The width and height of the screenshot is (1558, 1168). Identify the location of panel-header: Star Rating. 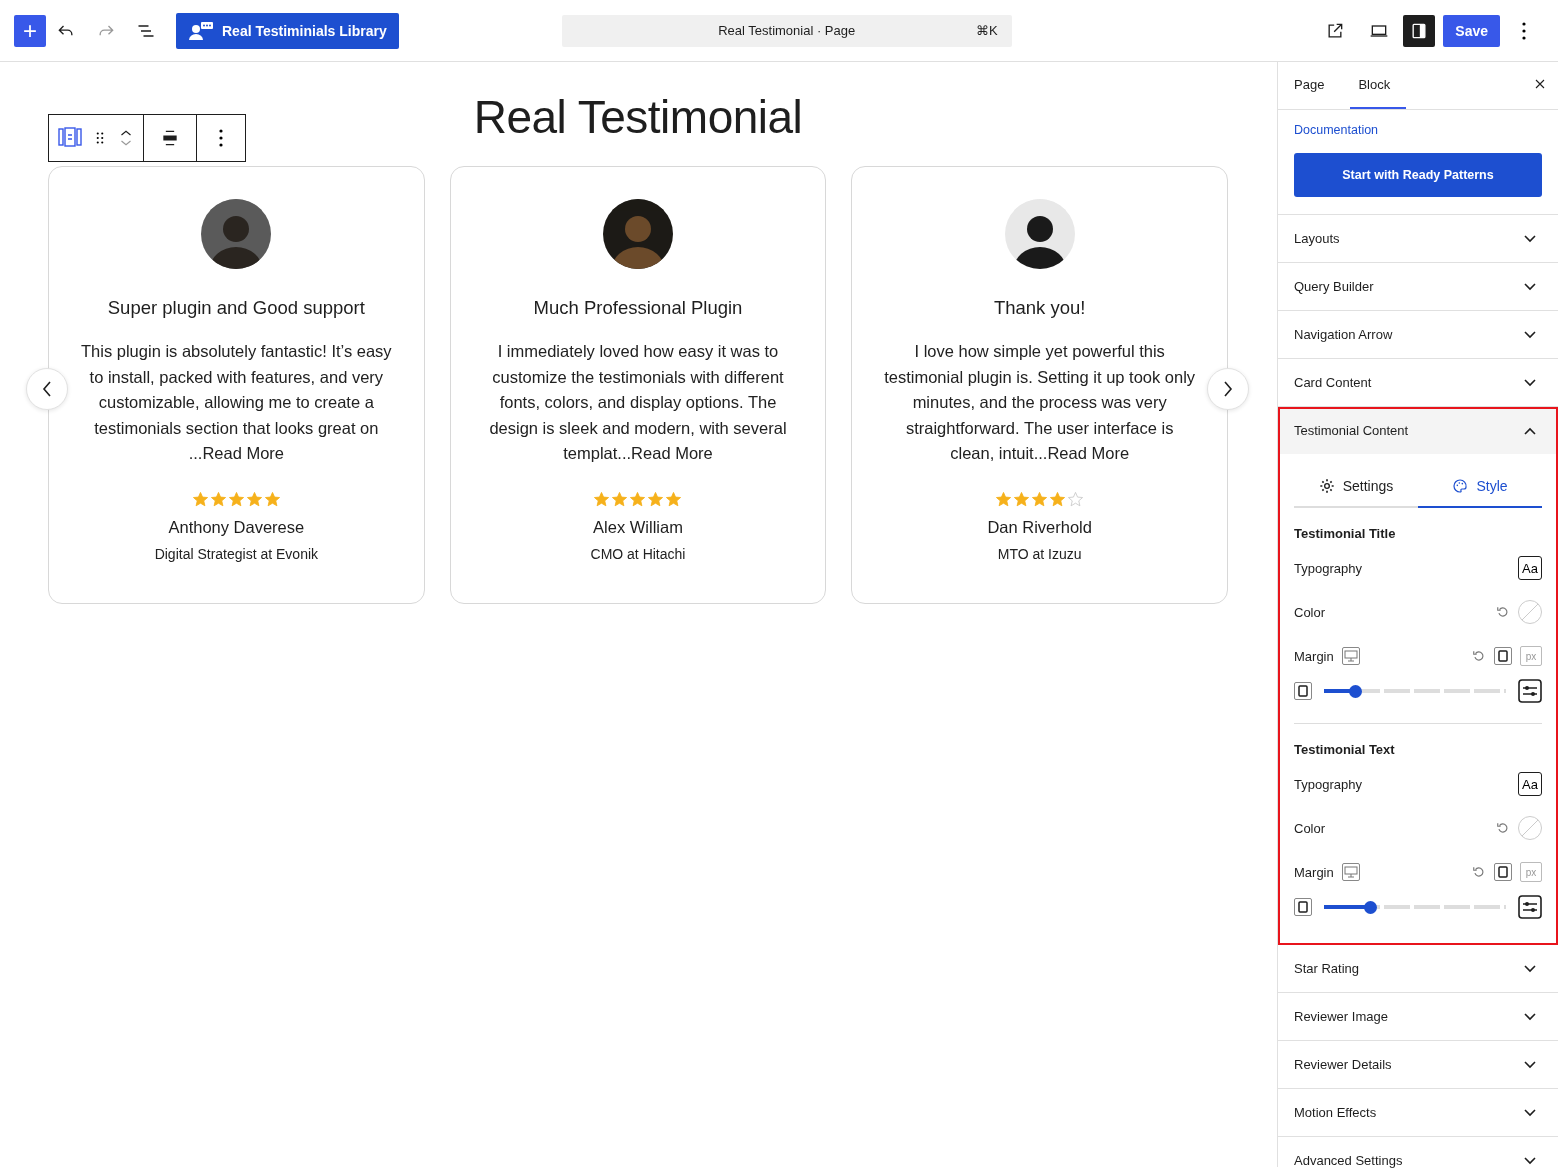
(1418, 968).